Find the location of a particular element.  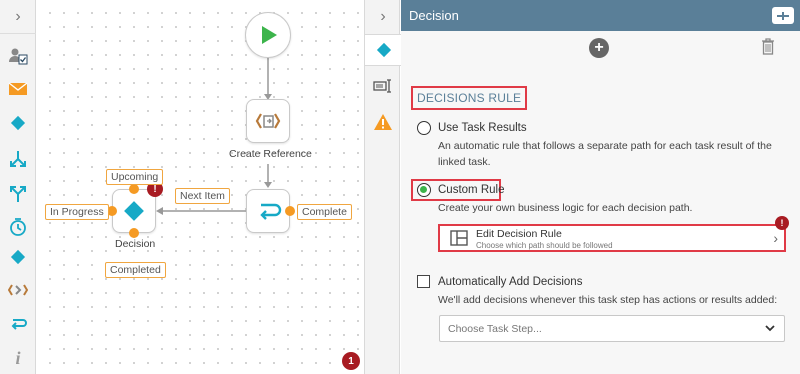

warning-icon is located at coordinates (383, 122).